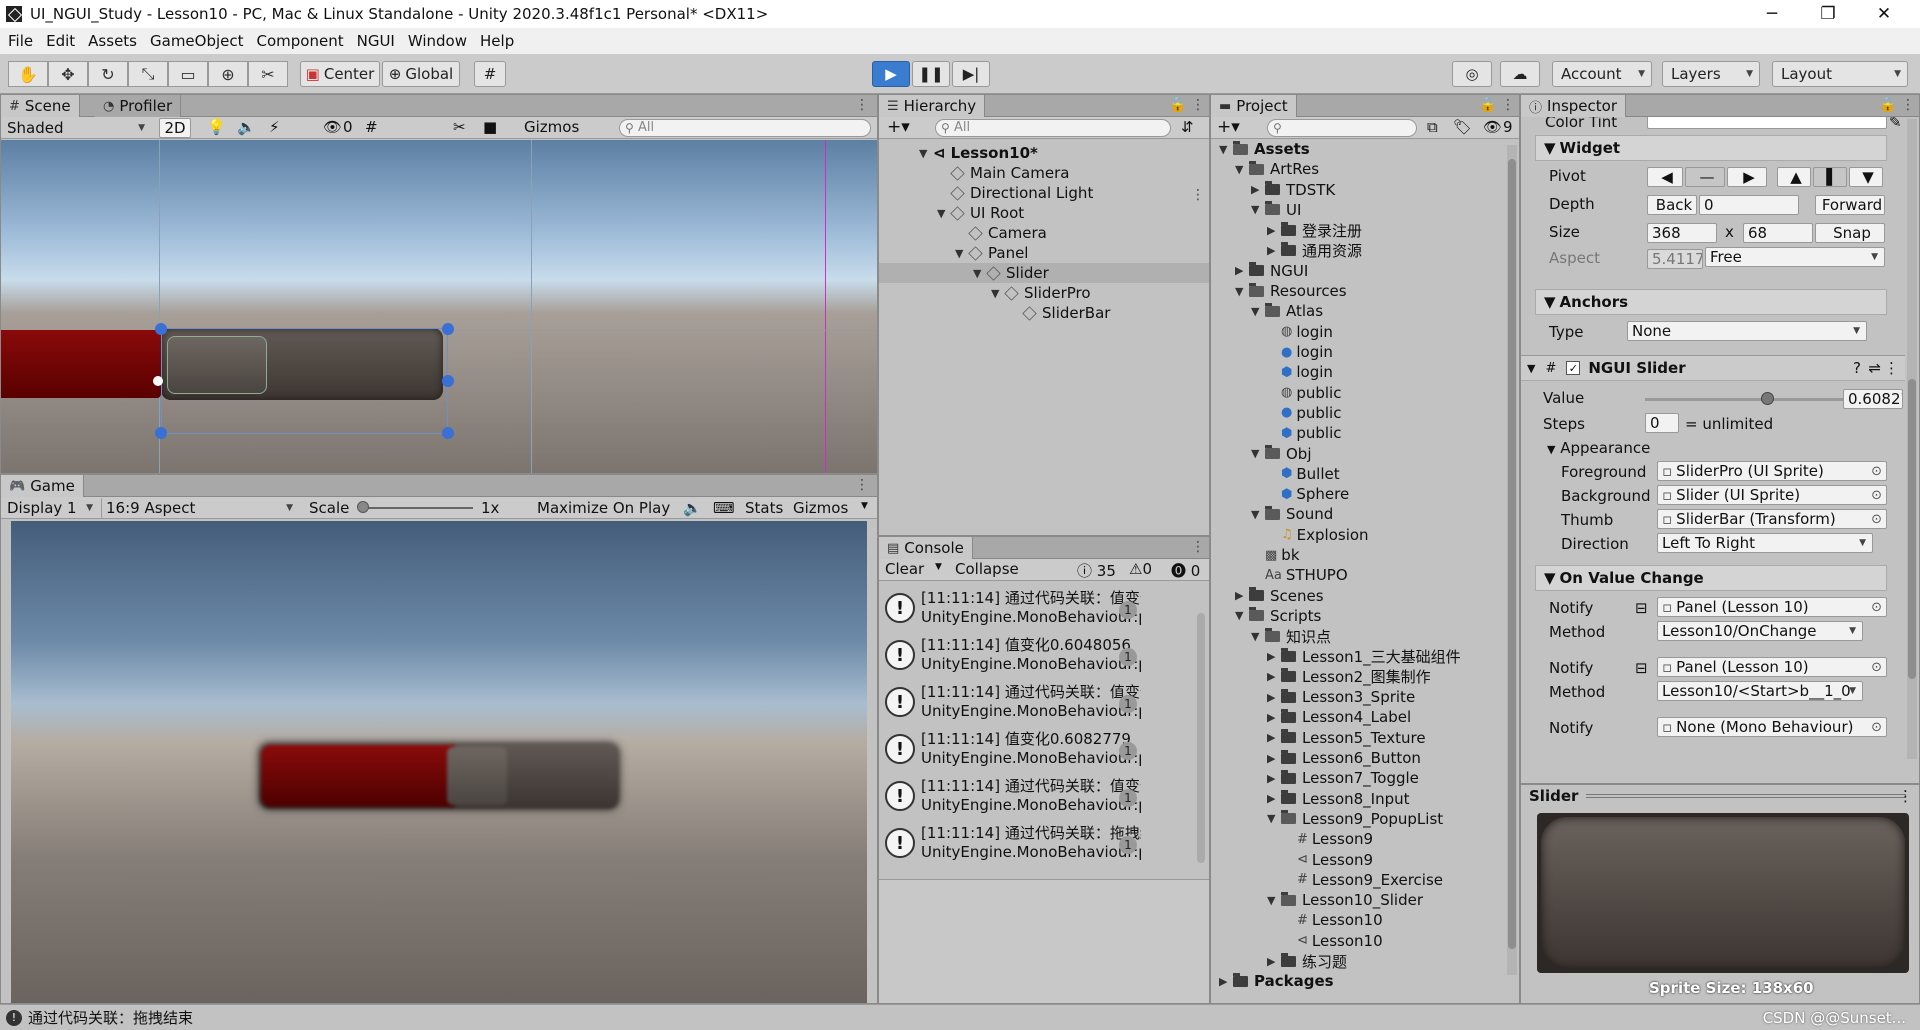  I want to click on project-item: ▶ Lesson7_Toggle, so click(1343, 778).